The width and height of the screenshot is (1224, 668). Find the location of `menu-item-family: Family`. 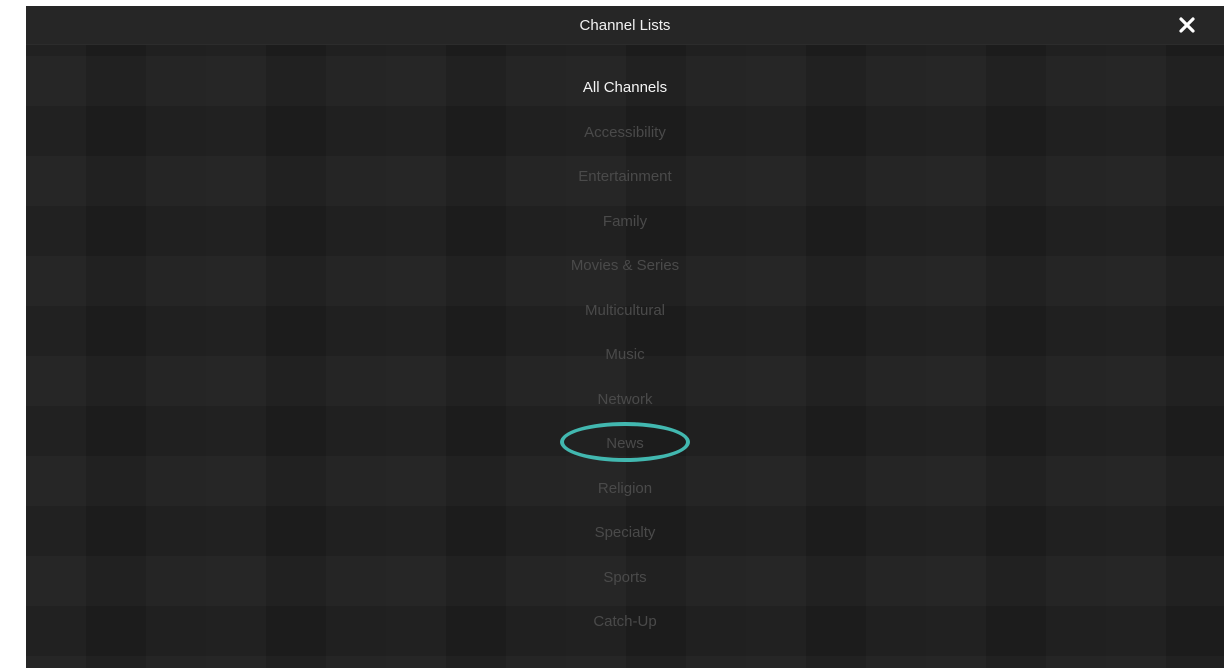

menu-item-family: Family is located at coordinates (625, 222).